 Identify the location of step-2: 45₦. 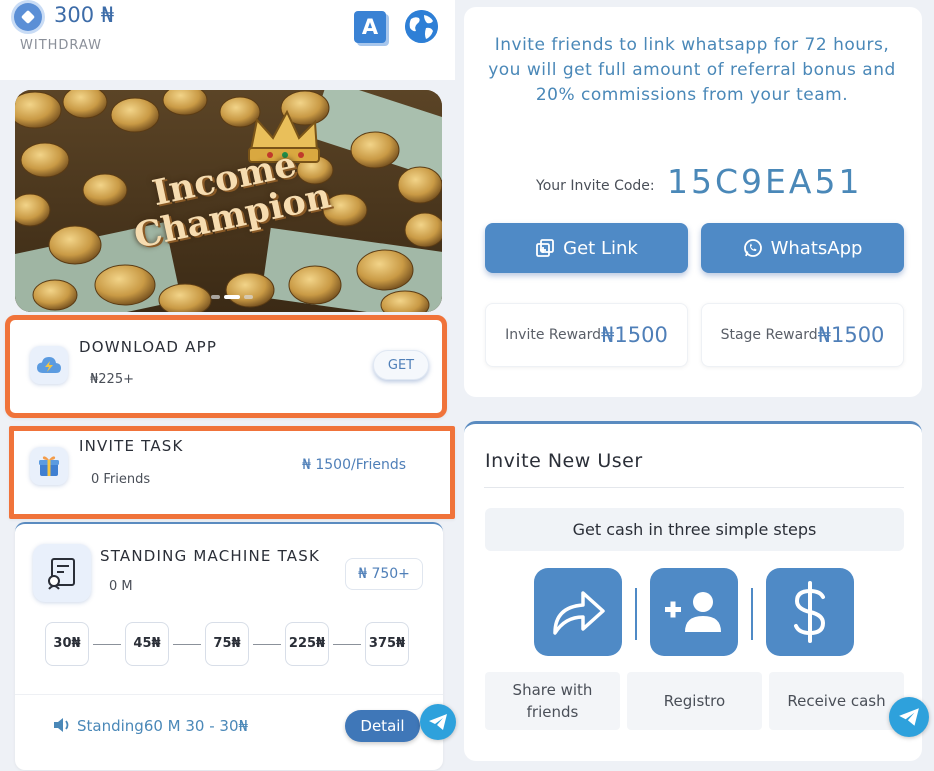
(147, 644).